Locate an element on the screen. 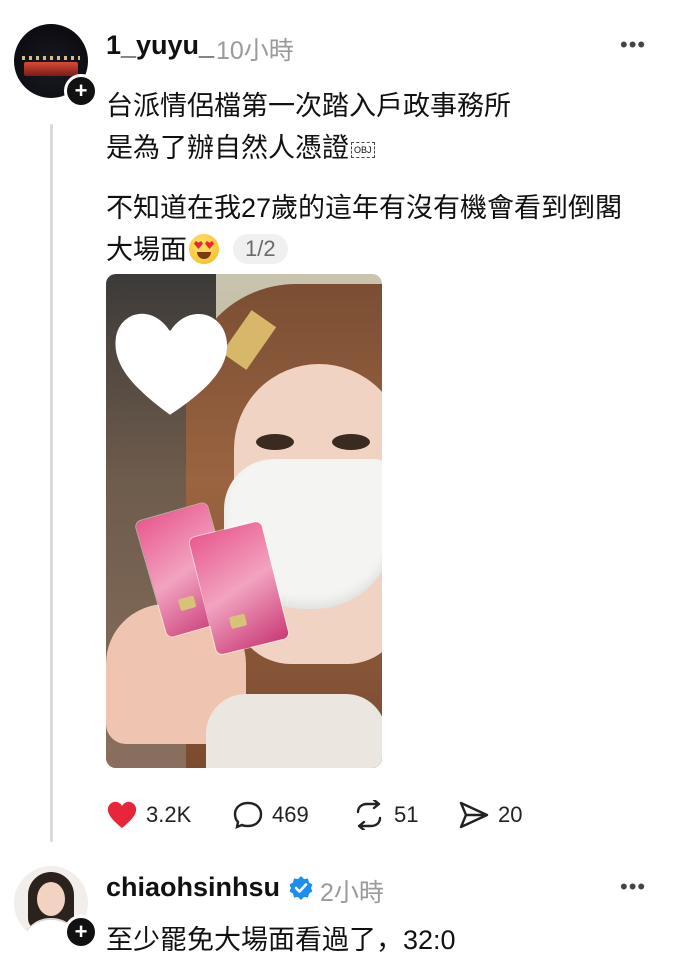 This screenshot has height=968, width=675. photo-eye-left is located at coordinates (275, 442).